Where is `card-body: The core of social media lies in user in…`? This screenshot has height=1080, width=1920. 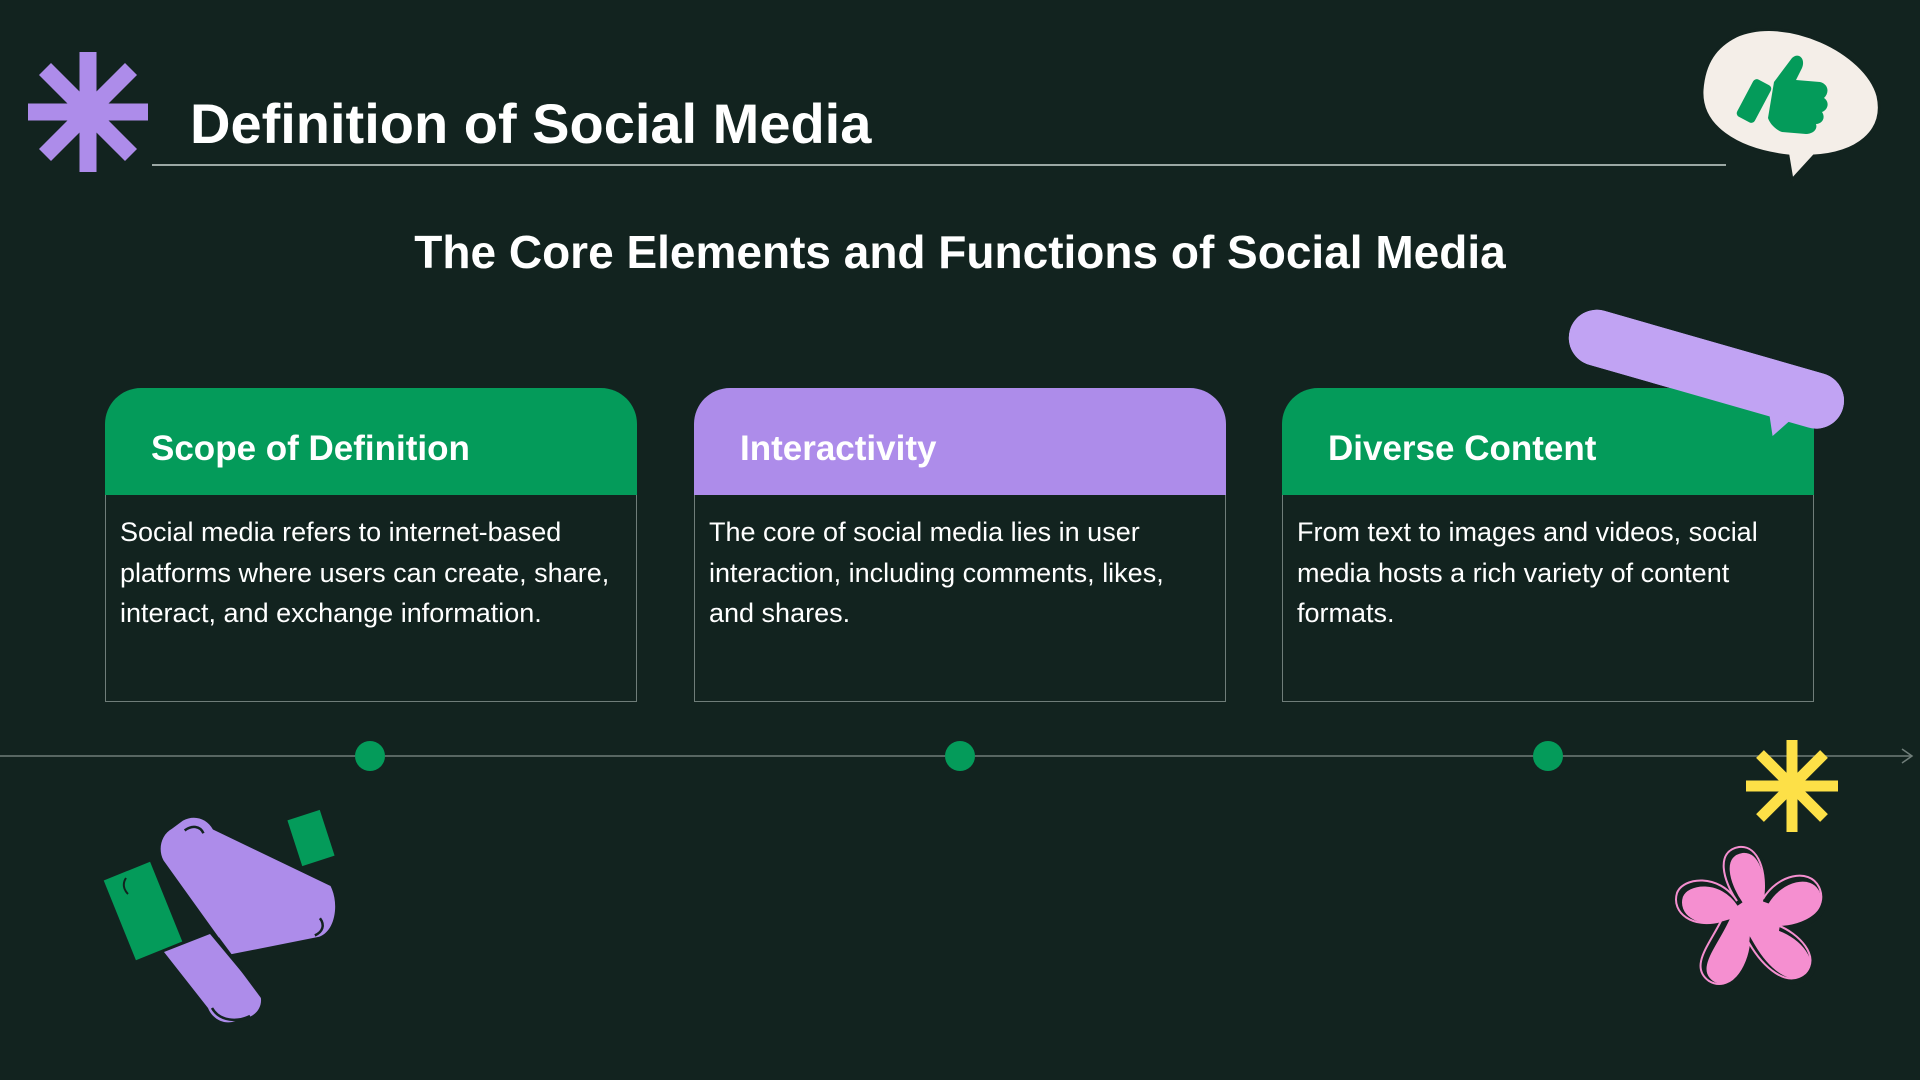 card-body: The core of social media lies in user in… is located at coordinates (960, 598).